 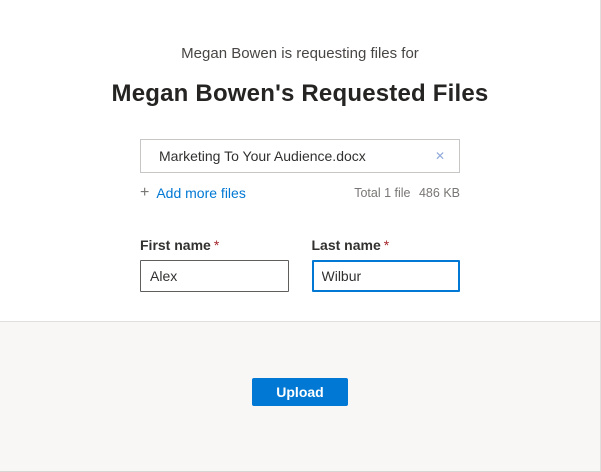 I want to click on upload-button: Upload, so click(x=300, y=392).